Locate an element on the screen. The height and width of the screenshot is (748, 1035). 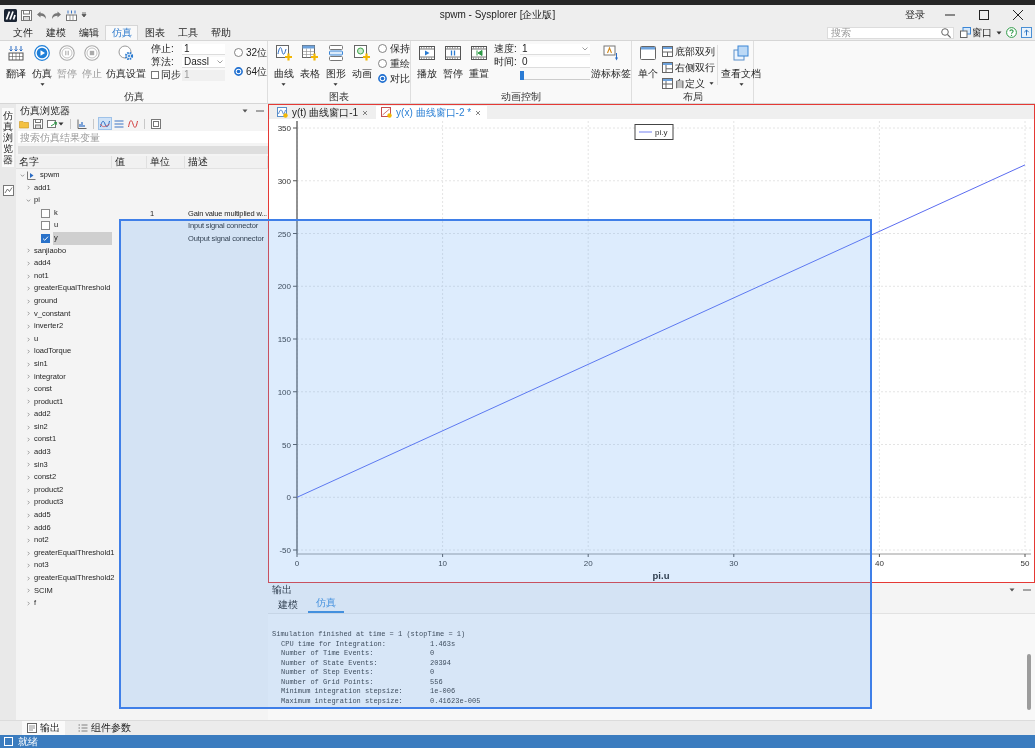
help-icon is located at coordinates (1011, 32).